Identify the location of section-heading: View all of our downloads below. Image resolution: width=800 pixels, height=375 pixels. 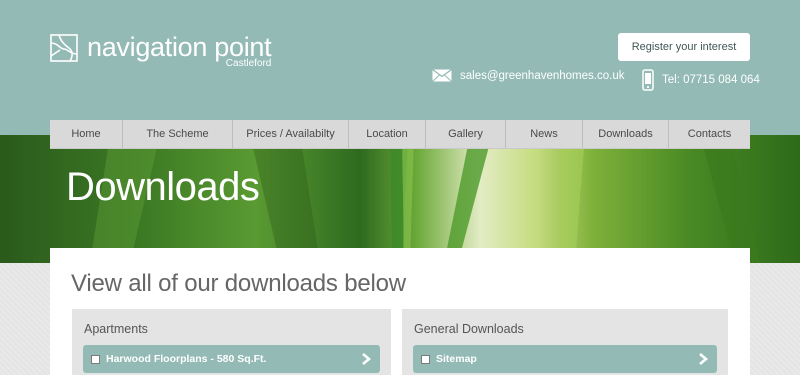
(238, 283).